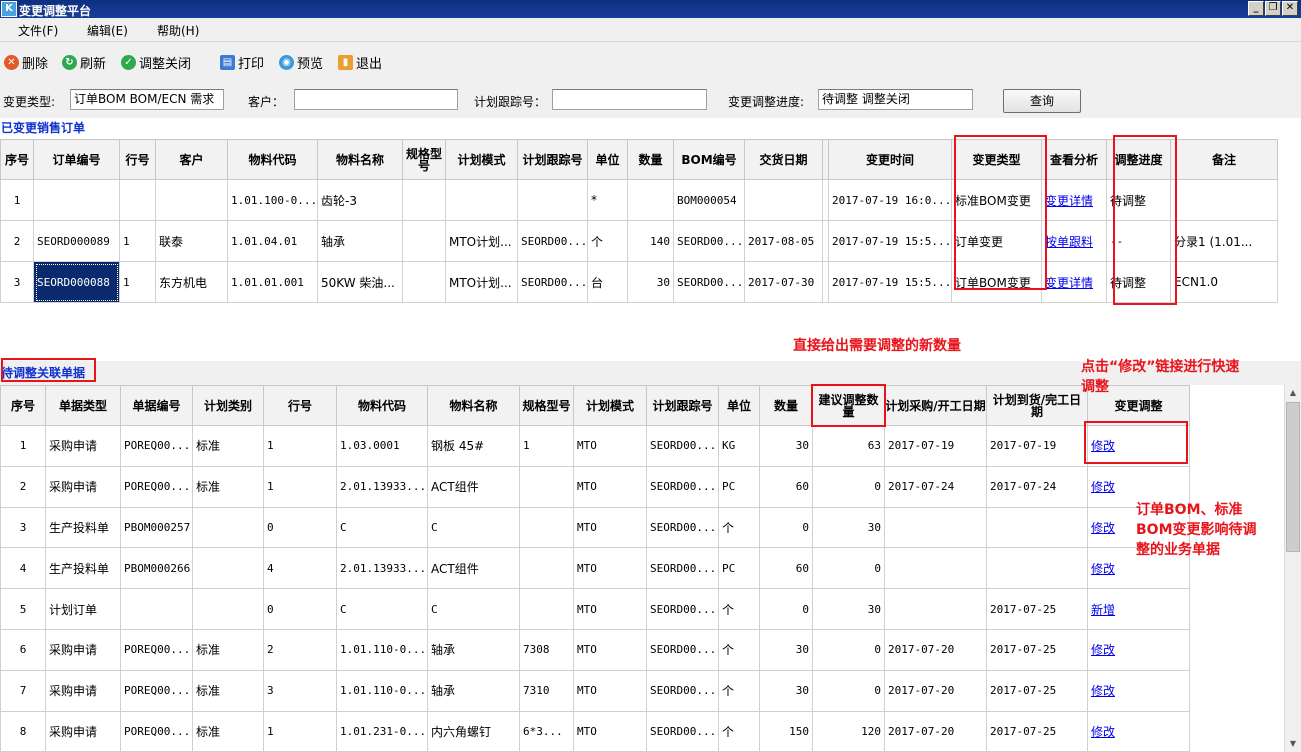 This screenshot has height=752, width=1301. Describe the element at coordinates (23, 405) in the screenshot. I see `docs-col-header-1: 序号` at that location.